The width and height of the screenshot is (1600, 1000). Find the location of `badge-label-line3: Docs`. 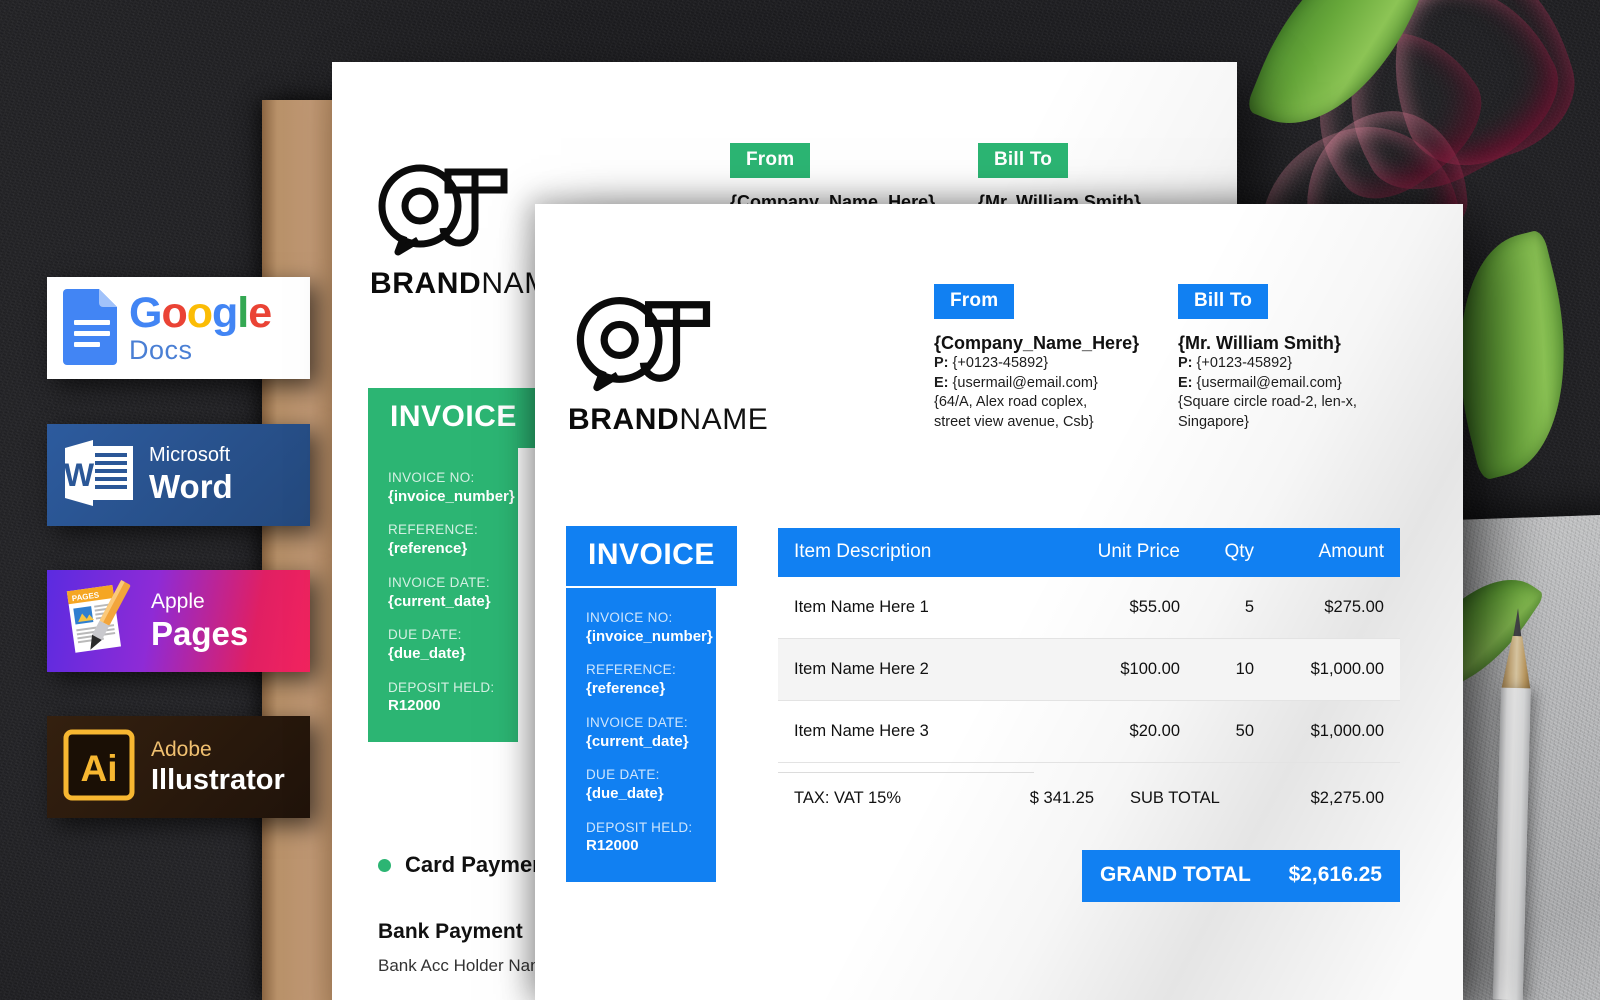

badge-label-line3: Docs is located at coordinates (161, 350).